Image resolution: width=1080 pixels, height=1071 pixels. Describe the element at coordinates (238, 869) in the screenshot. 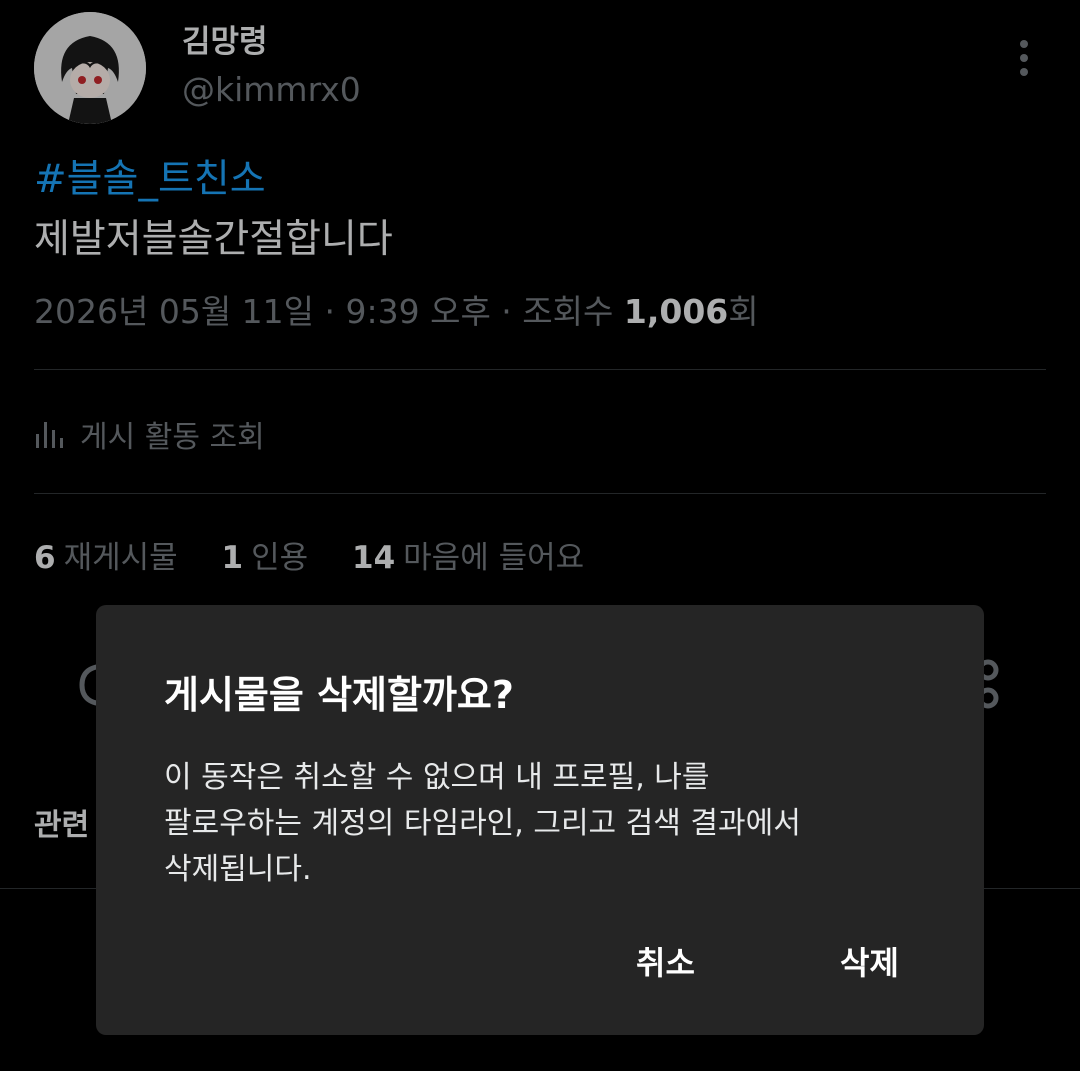

I see `dialog-message-line: 삭제됩니다.` at that location.